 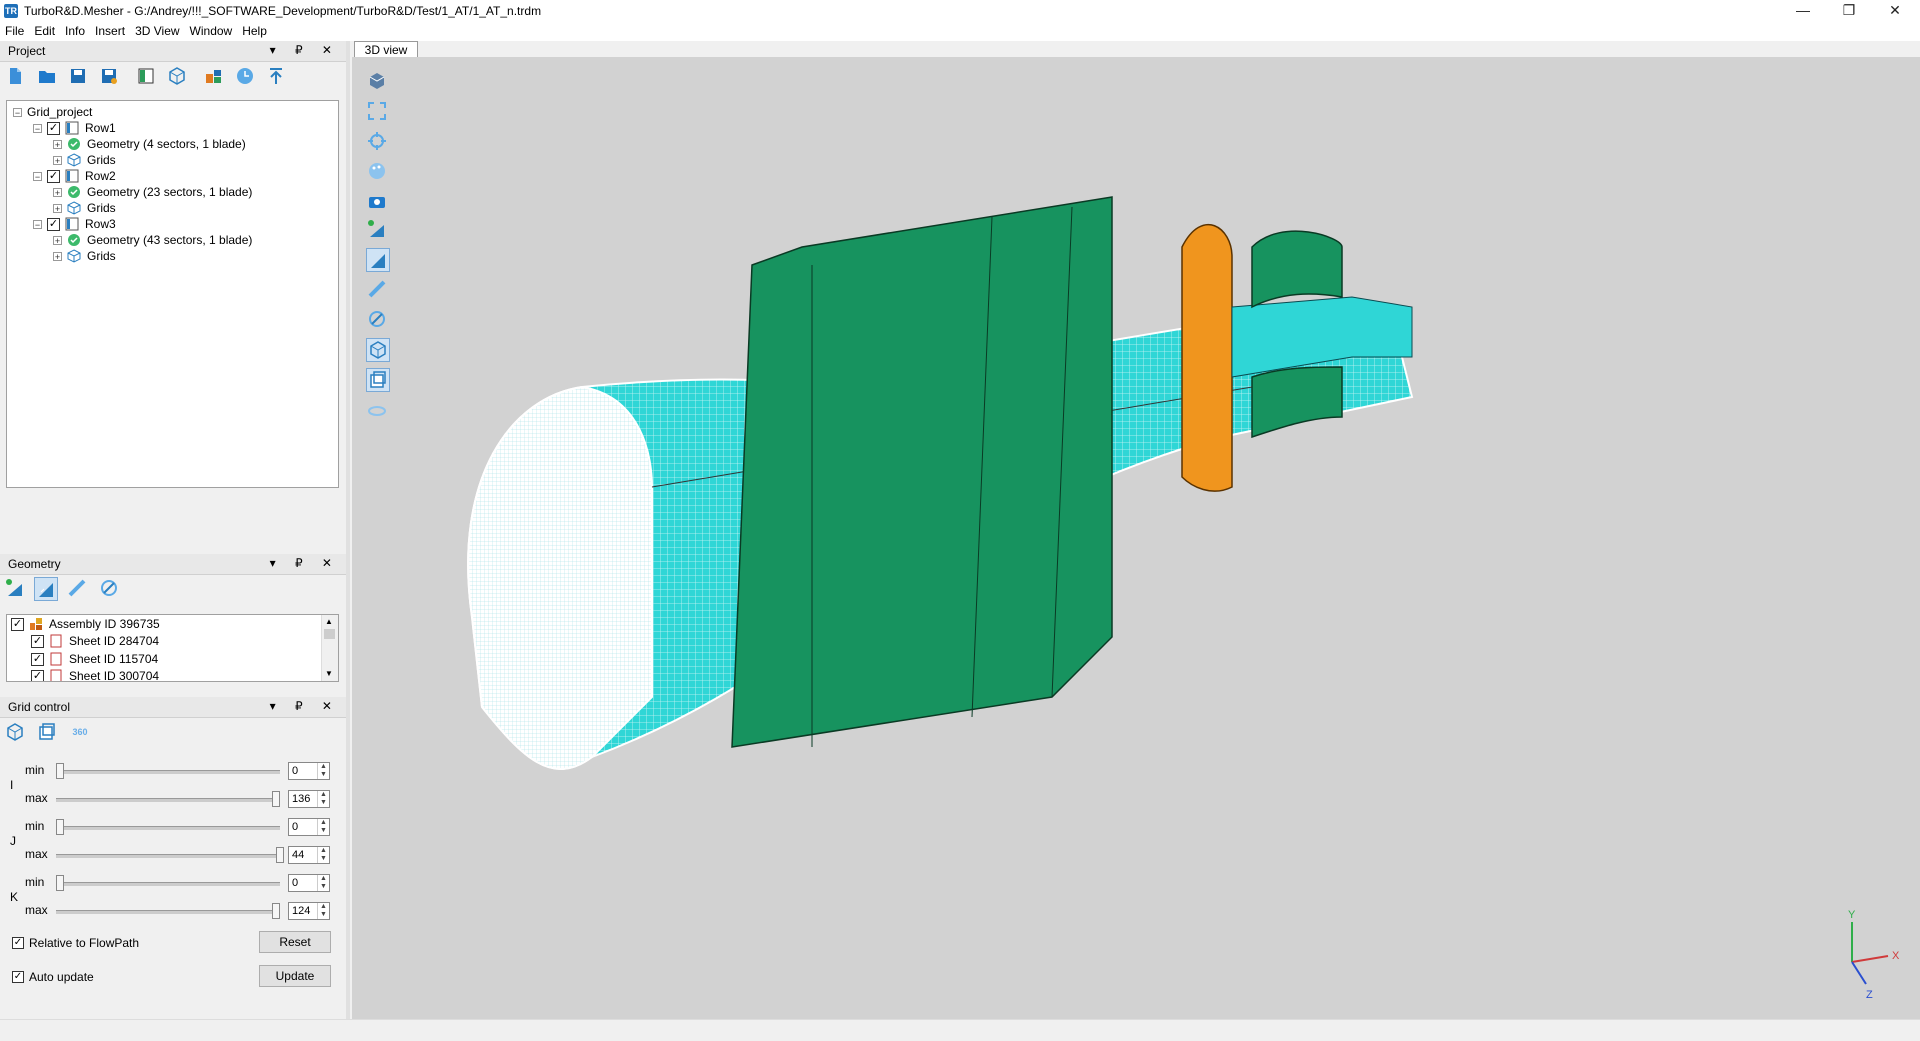 What do you see at coordinates (15, 588) in the screenshot?
I see `add-geometry-icon` at bounding box center [15, 588].